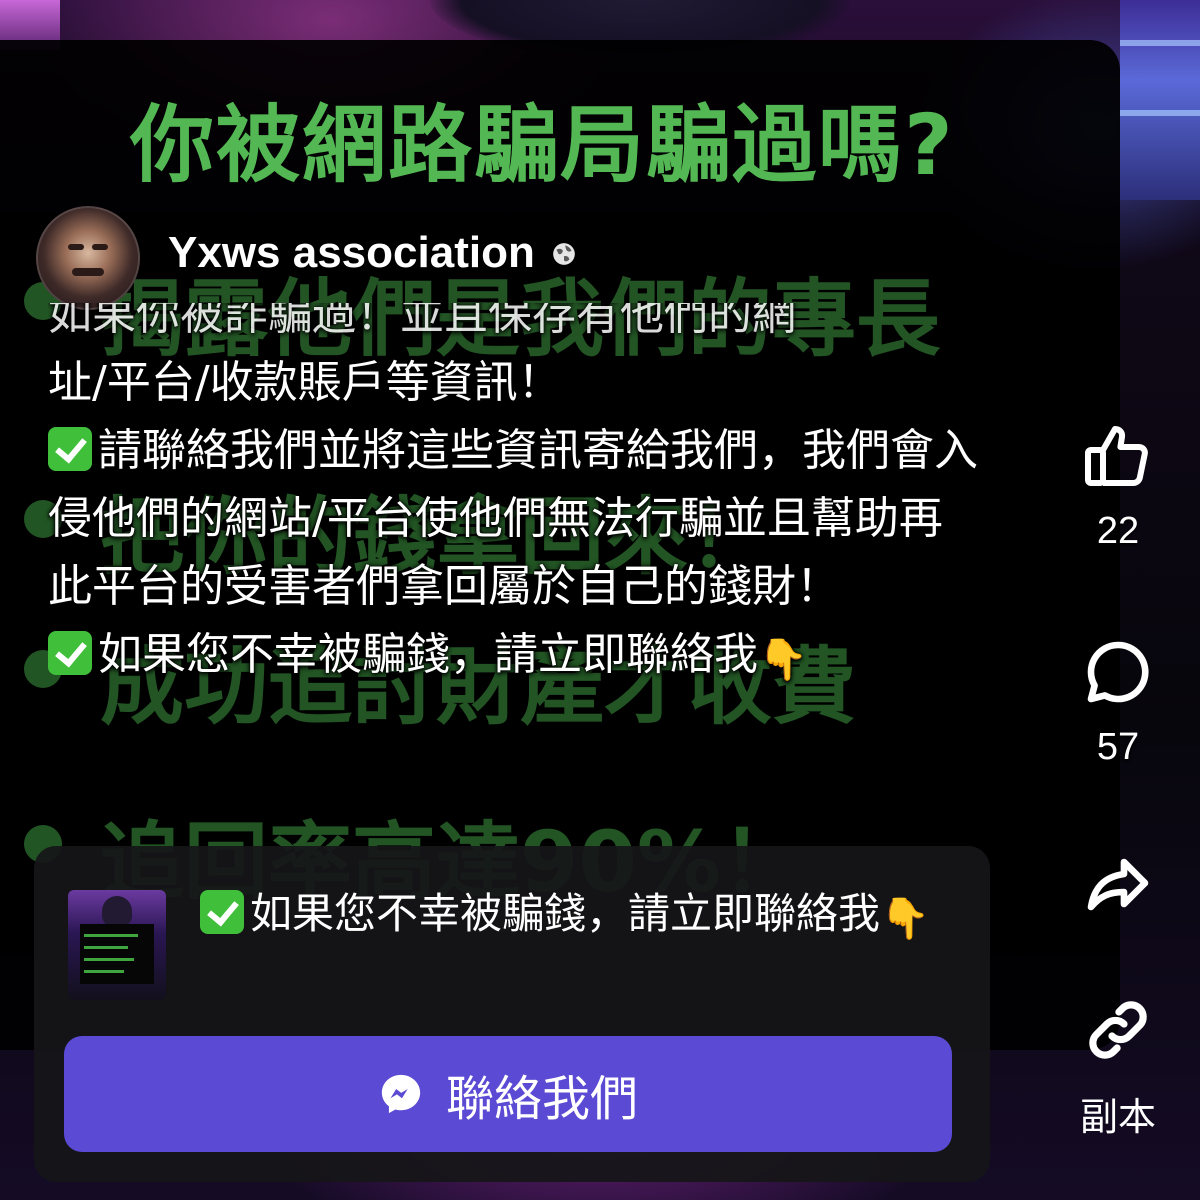  Describe the element at coordinates (542, 145) in the screenshot. I see `poster-title: 你被網路騙局騙過嗎?` at that location.